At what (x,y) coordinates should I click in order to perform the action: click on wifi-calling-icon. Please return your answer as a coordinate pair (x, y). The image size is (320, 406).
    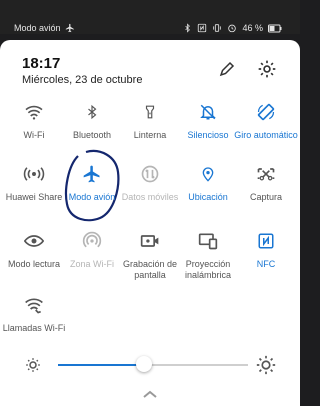
    Looking at the image, I should click on (34, 305).